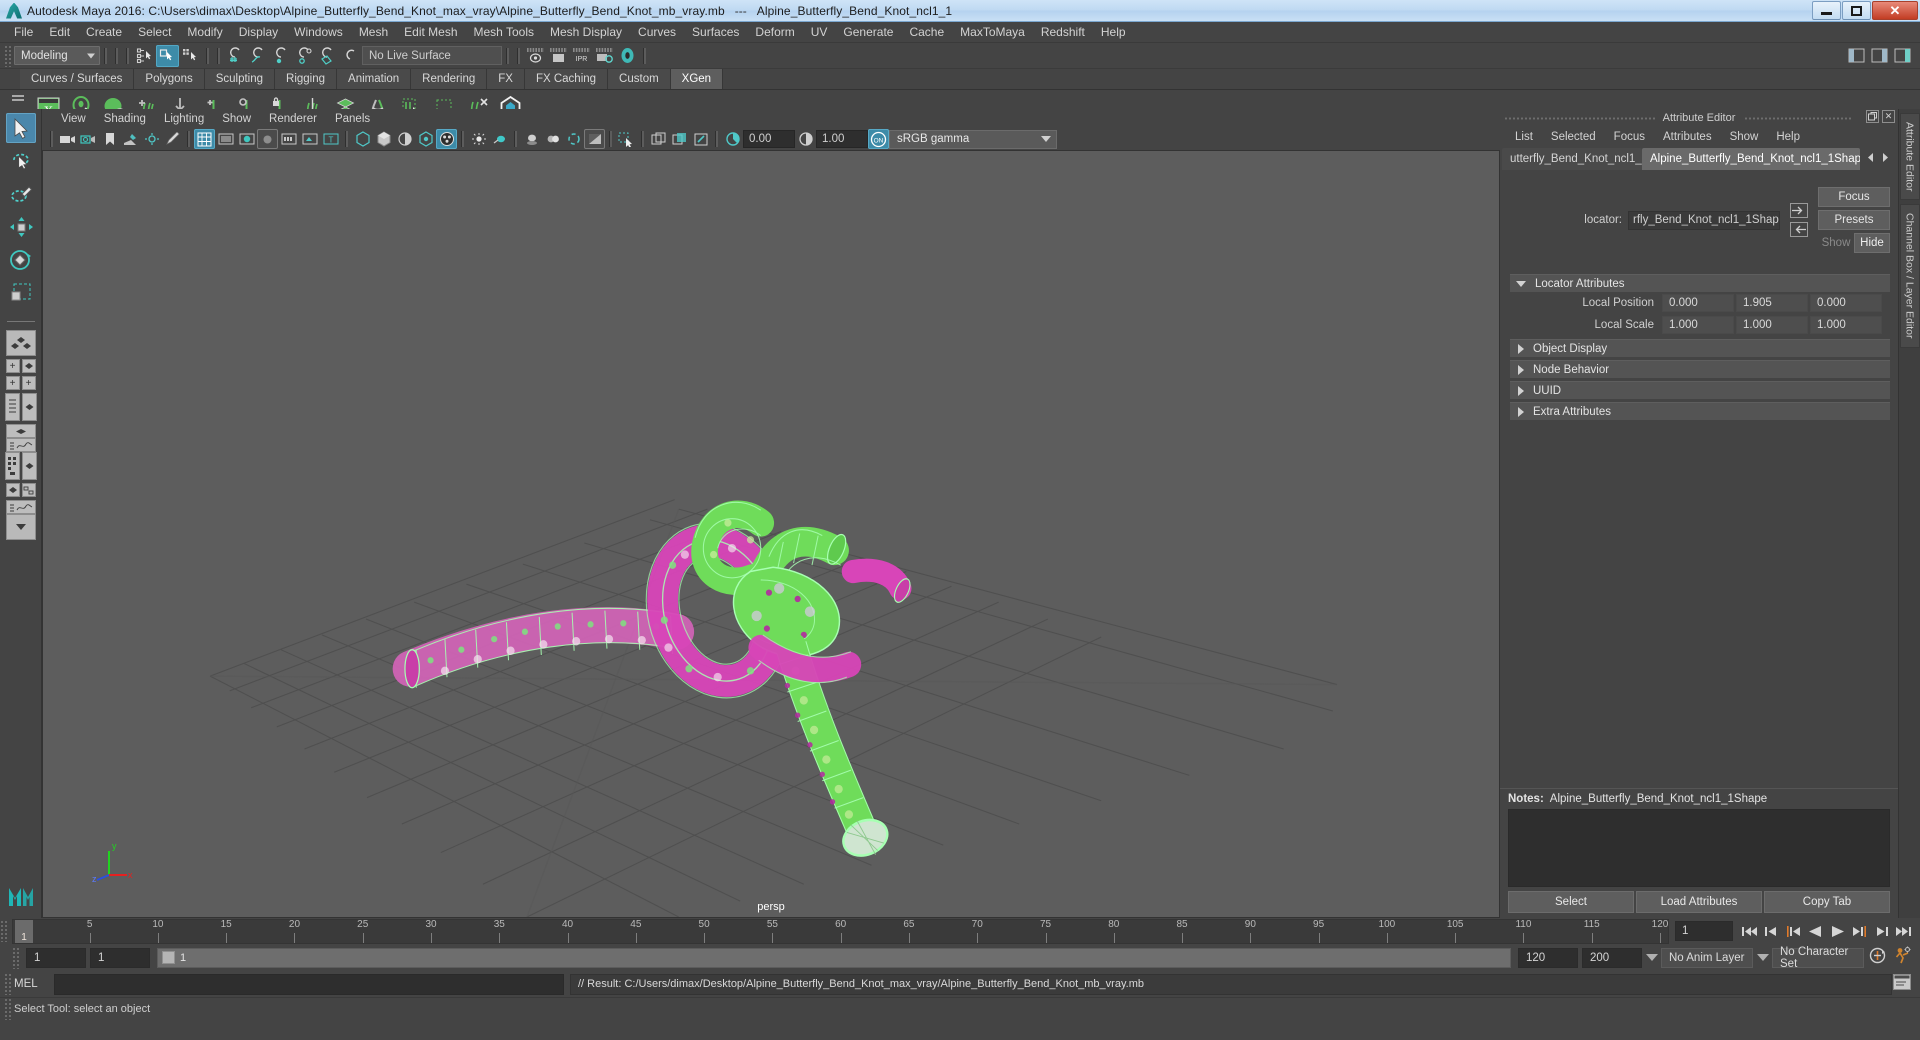 Image resolution: width=1920 pixels, height=1040 pixels. What do you see at coordinates (56, 957) in the screenshot?
I see `animation-start-time-field: 1` at bounding box center [56, 957].